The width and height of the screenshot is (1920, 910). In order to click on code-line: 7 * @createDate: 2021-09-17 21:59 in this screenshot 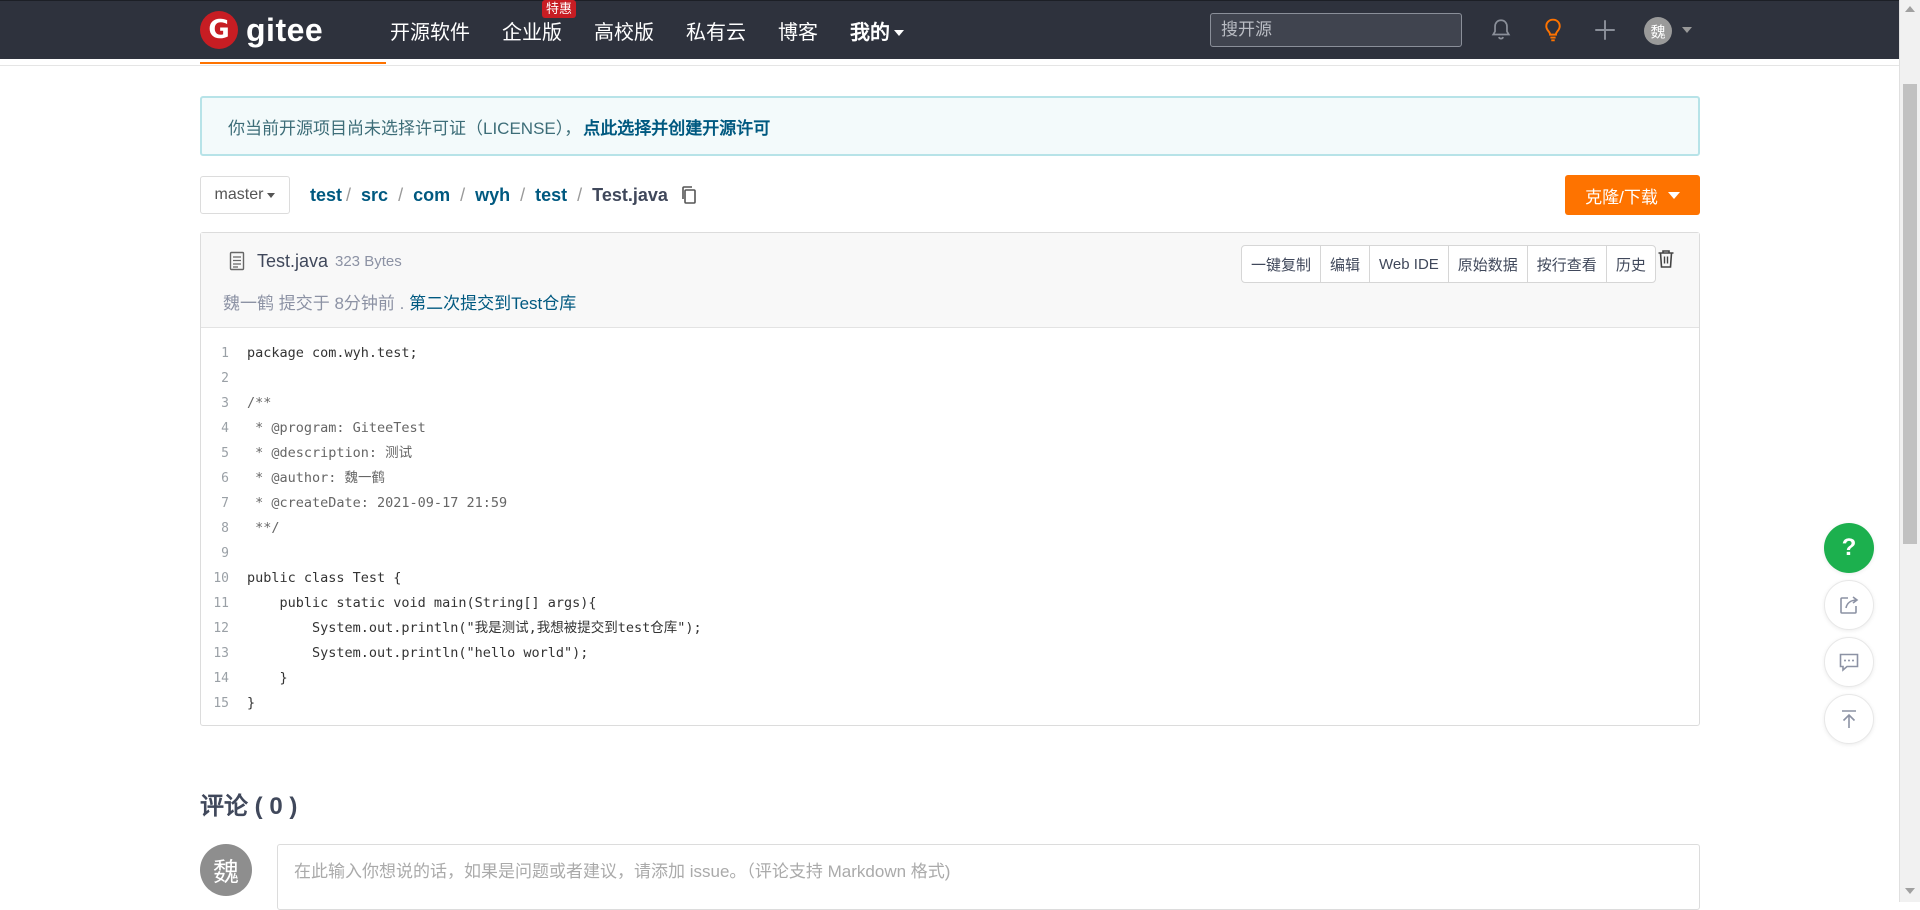, I will do `click(950, 503)`.